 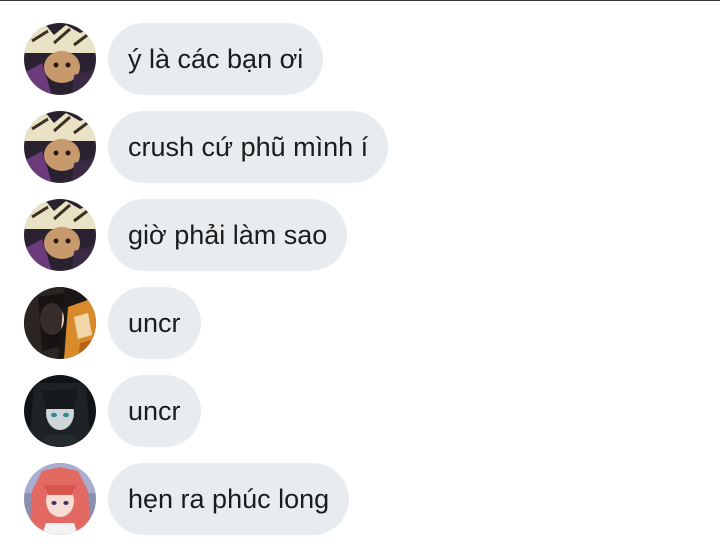 I want to click on message-row: giờ phải làm sao, so click(x=186, y=235).